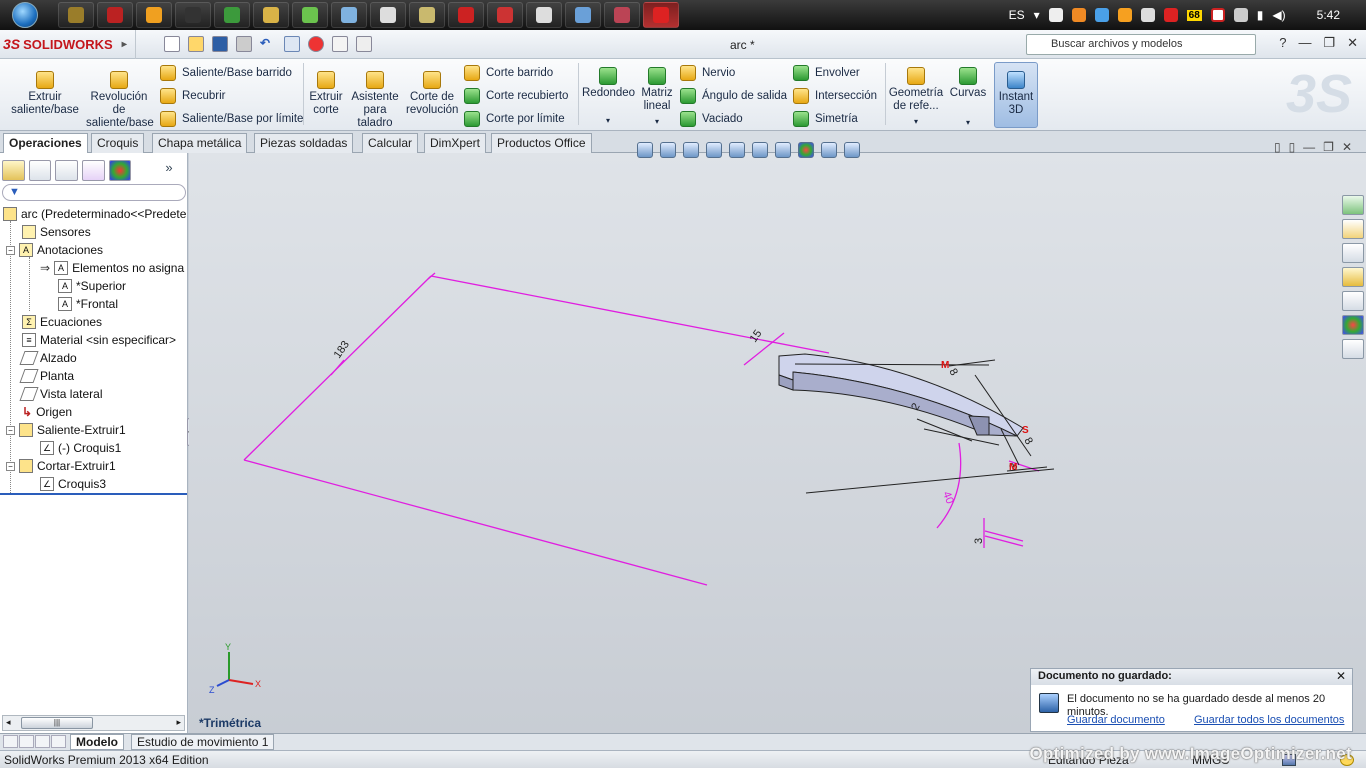 This screenshot has height=768, width=1366. Describe the element at coordinates (1353, 349) in the screenshot. I see `custom-properties-tab-icon` at that location.